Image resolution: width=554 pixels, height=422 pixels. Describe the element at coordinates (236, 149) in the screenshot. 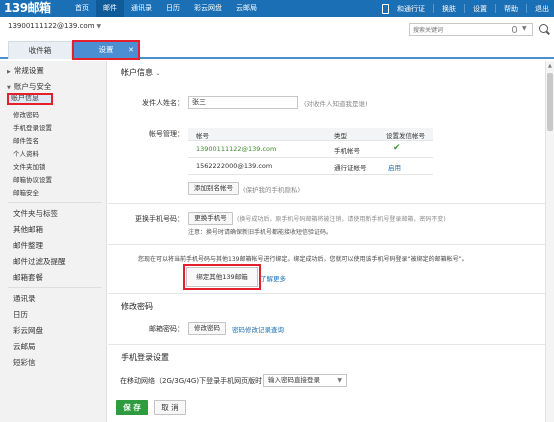

I see `account-cell: 13900111122@139.com` at that location.